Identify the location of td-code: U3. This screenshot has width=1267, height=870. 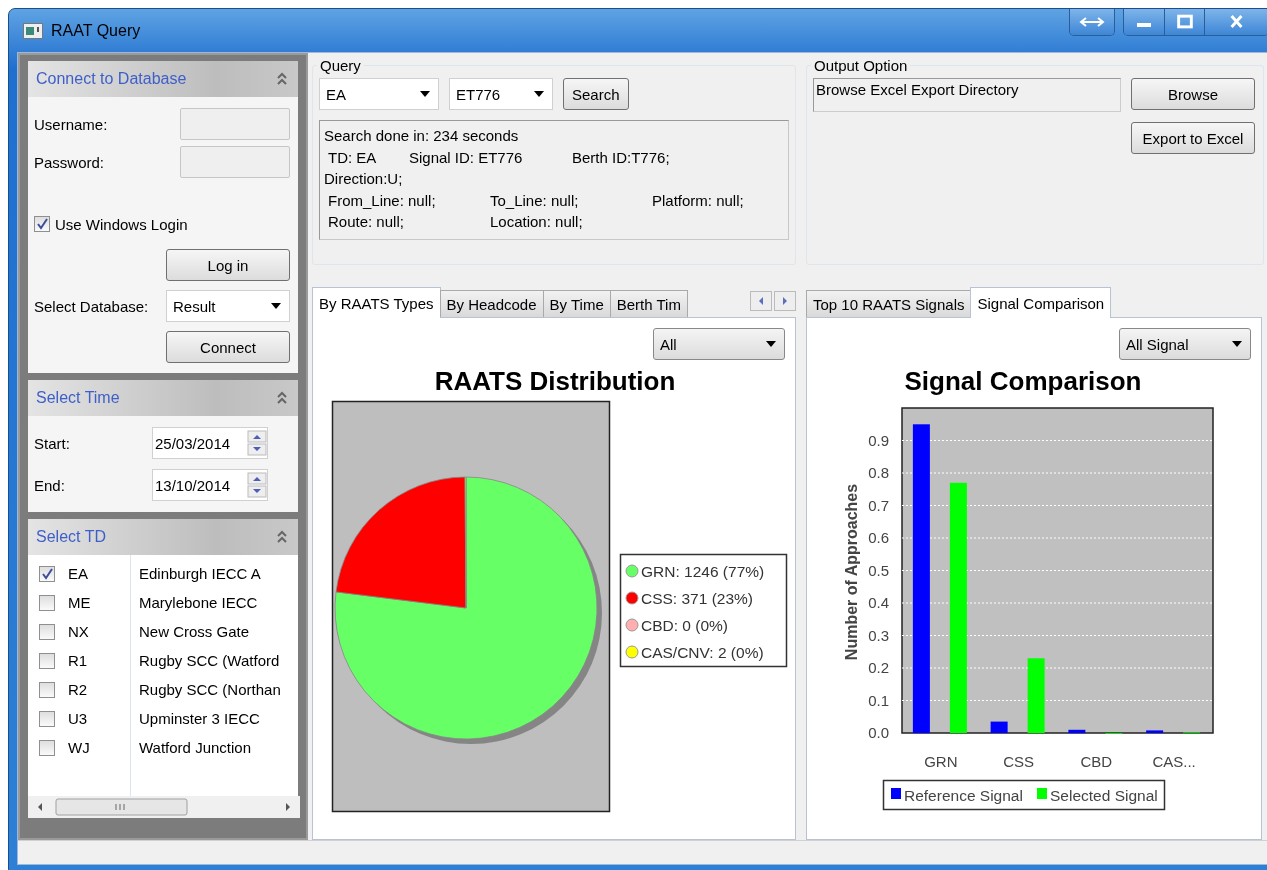
(78, 718).